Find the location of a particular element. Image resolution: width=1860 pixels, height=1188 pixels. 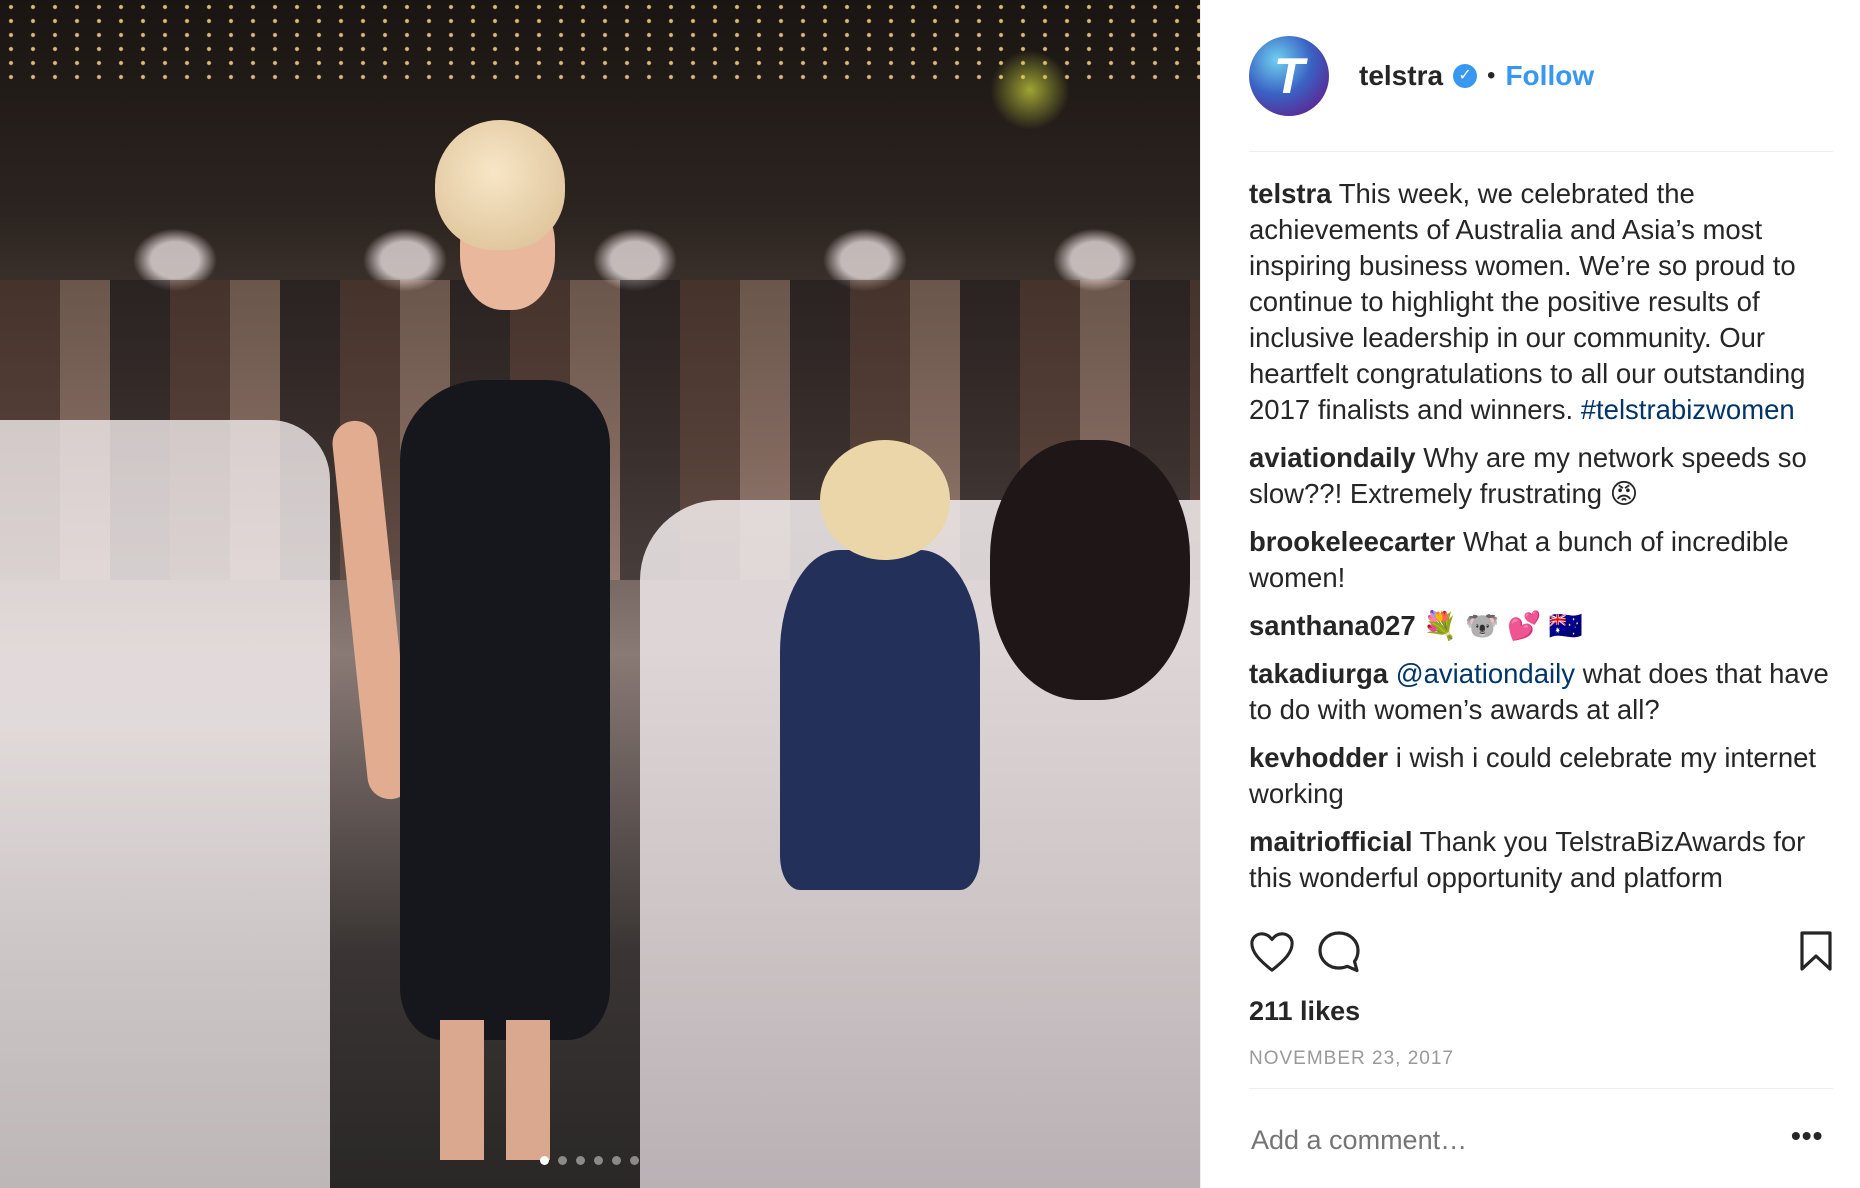

comment-bubble-icon is located at coordinates (1339, 954).